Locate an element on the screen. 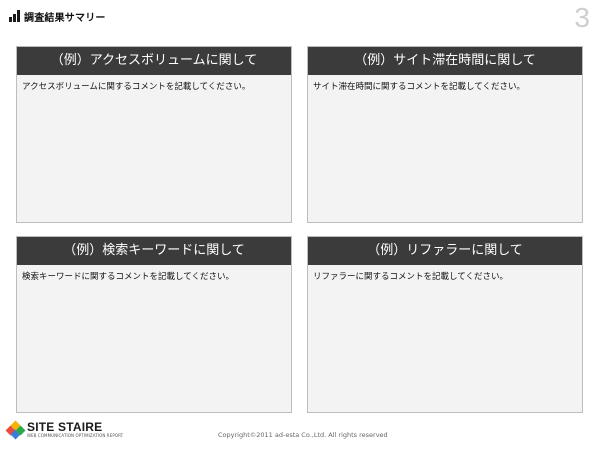 This screenshot has width=600, height=450. panel-title: （例）検索キーワードに関して is located at coordinates (154, 251).